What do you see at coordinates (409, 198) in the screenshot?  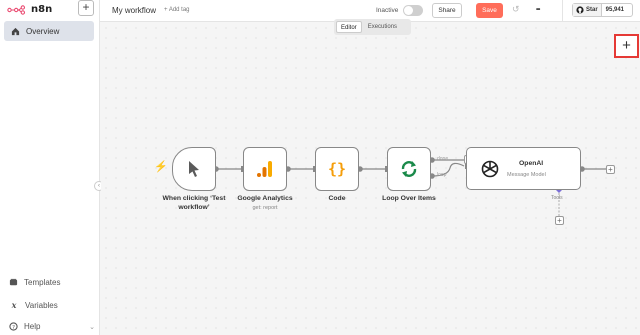 I see `node-label: Loop Over Items` at bounding box center [409, 198].